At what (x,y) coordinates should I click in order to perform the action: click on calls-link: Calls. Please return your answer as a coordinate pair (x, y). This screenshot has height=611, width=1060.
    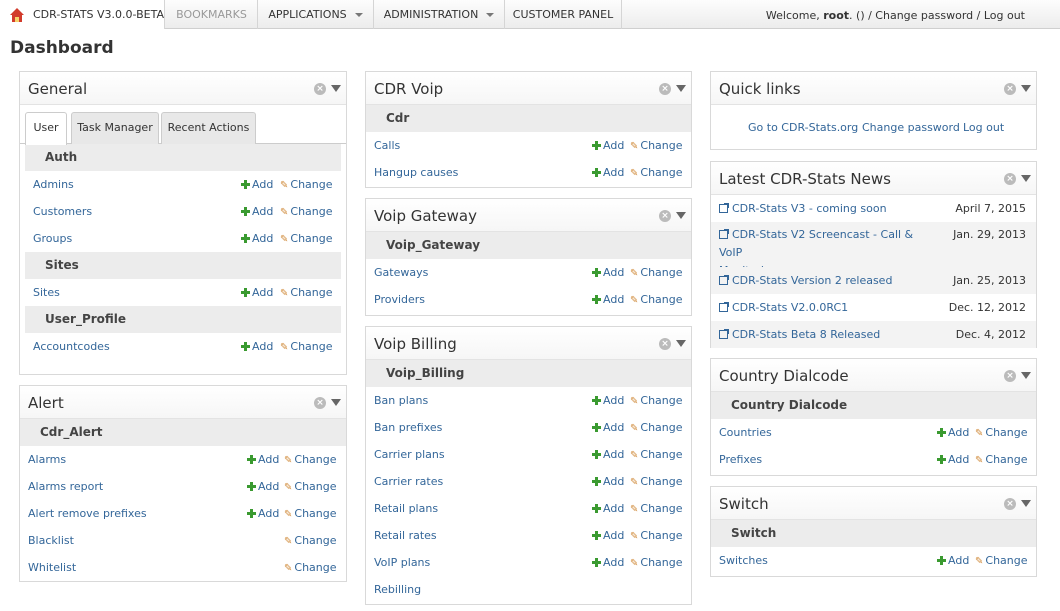
    Looking at the image, I should click on (387, 145).